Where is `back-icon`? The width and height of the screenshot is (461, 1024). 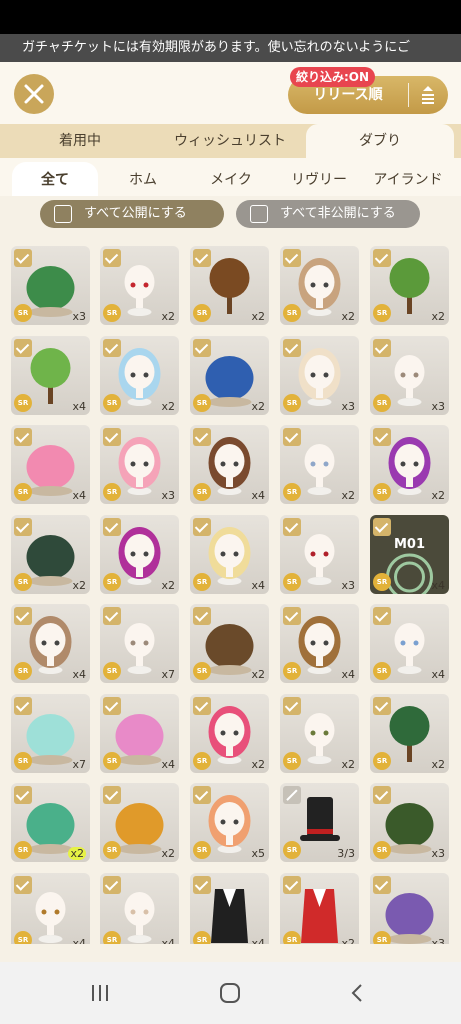 back-icon is located at coordinates (358, 993).